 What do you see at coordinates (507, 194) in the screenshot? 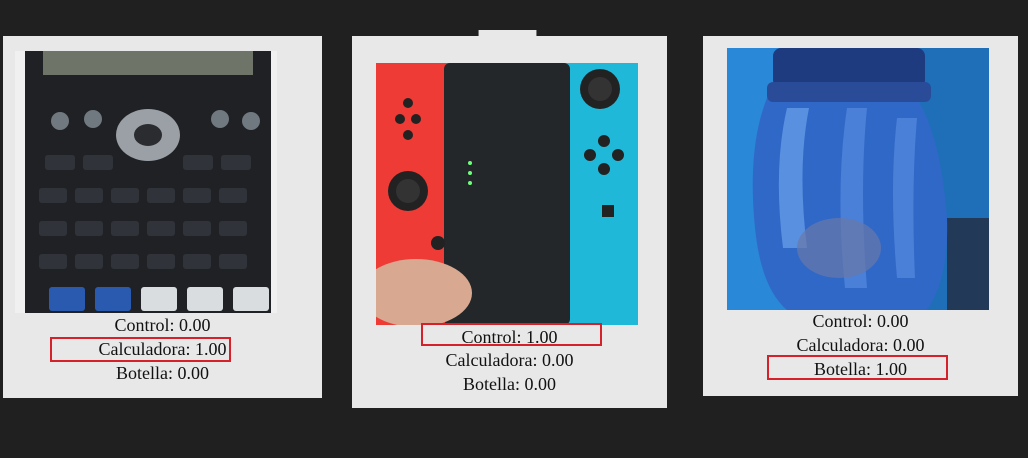
I see `controller-image` at bounding box center [507, 194].